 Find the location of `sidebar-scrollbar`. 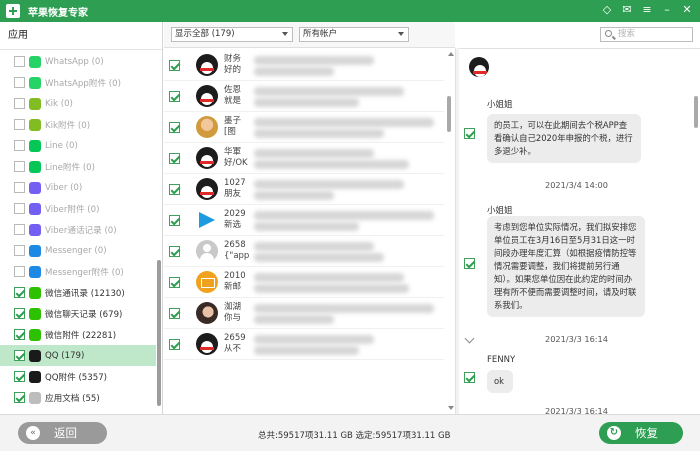

sidebar-scrollbar is located at coordinates (159, 333).